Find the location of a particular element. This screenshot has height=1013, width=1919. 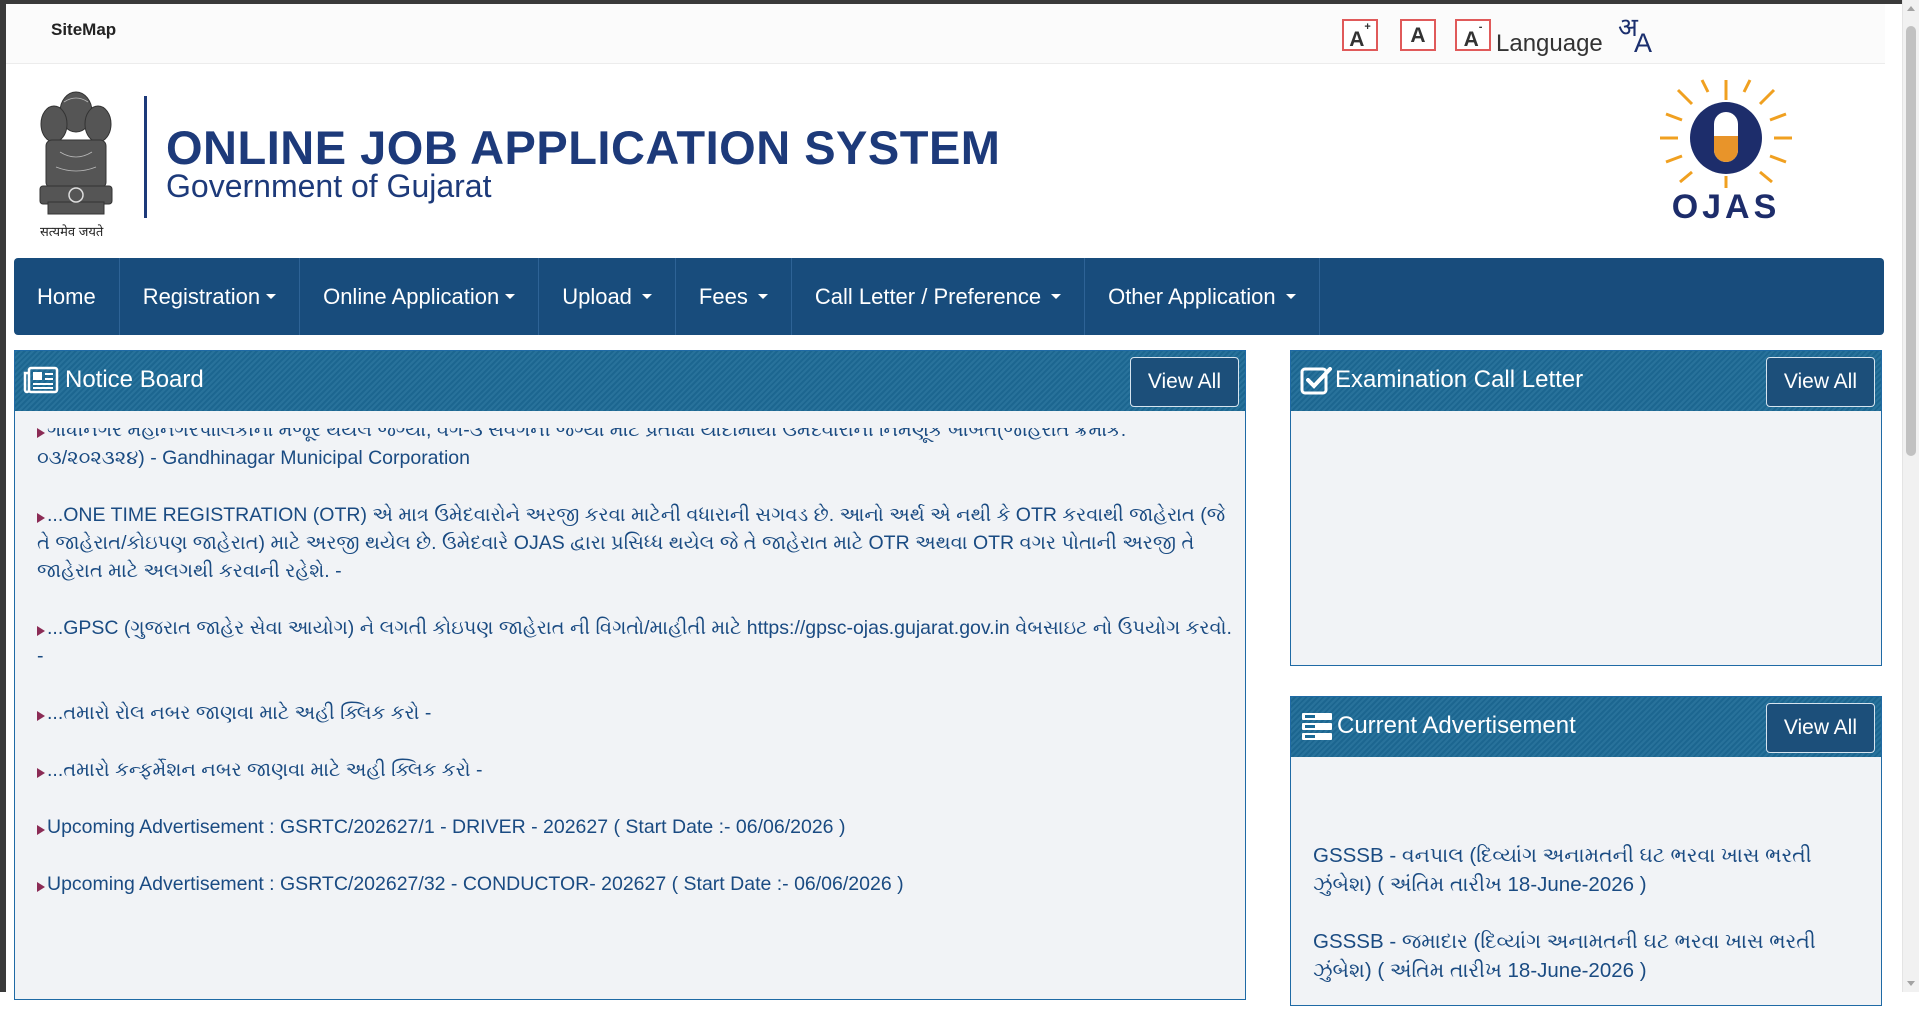

nav-home-label: Home is located at coordinates (66, 296).